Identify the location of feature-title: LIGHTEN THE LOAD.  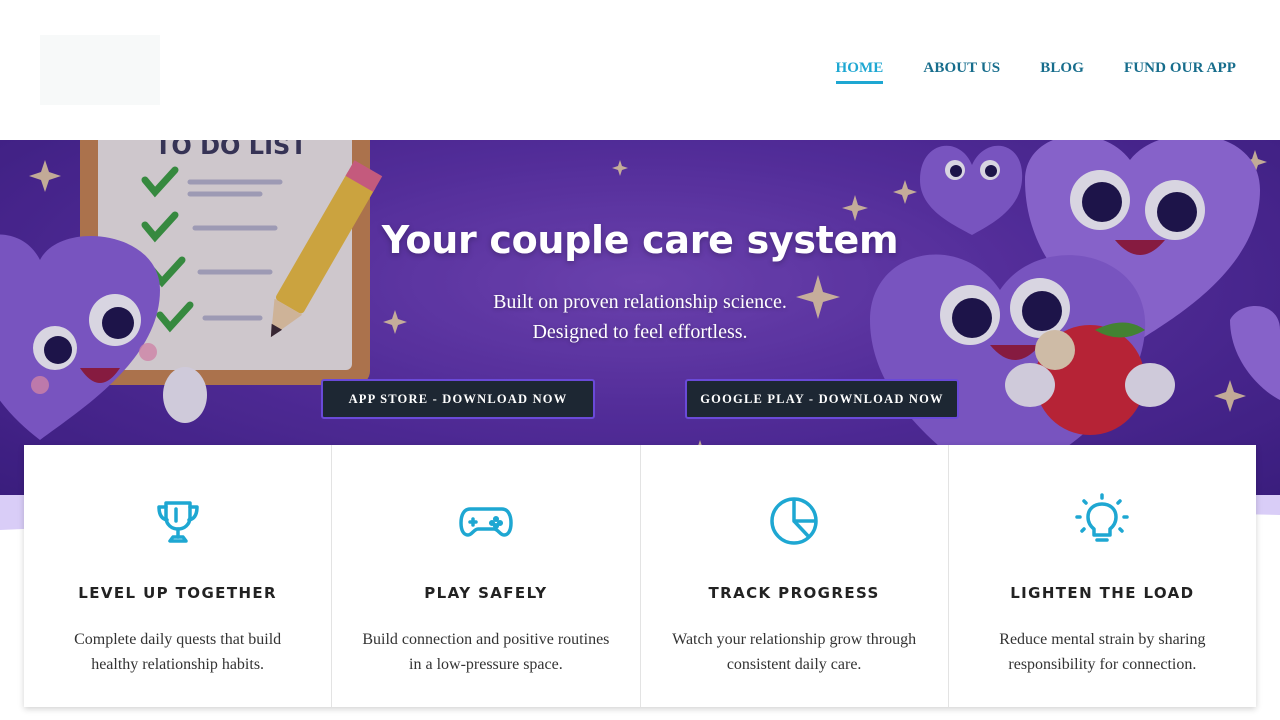
(1102, 593).